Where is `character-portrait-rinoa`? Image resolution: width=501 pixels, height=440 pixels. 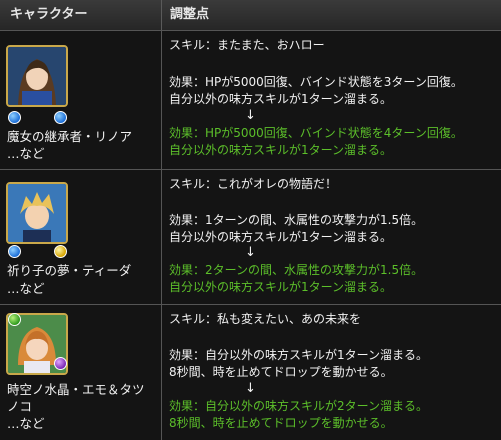
character-portrait-rinoa is located at coordinates (37, 76).